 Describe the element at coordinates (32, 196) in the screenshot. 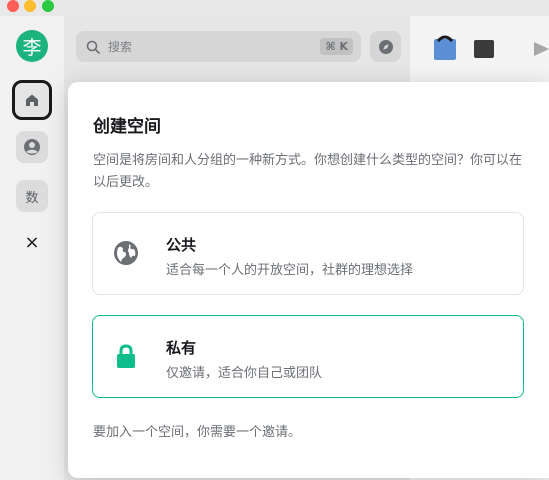

I see `space-button: 数` at that location.